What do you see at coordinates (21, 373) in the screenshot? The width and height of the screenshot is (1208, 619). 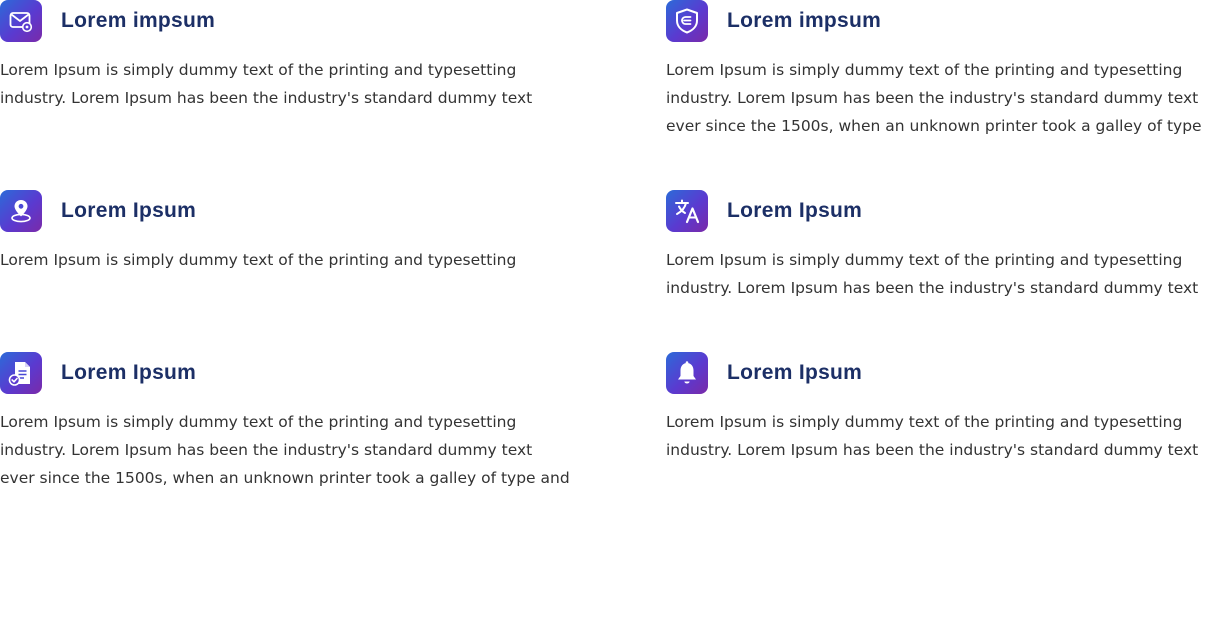 I see `document-check-icon` at bounding box center [21, 373].